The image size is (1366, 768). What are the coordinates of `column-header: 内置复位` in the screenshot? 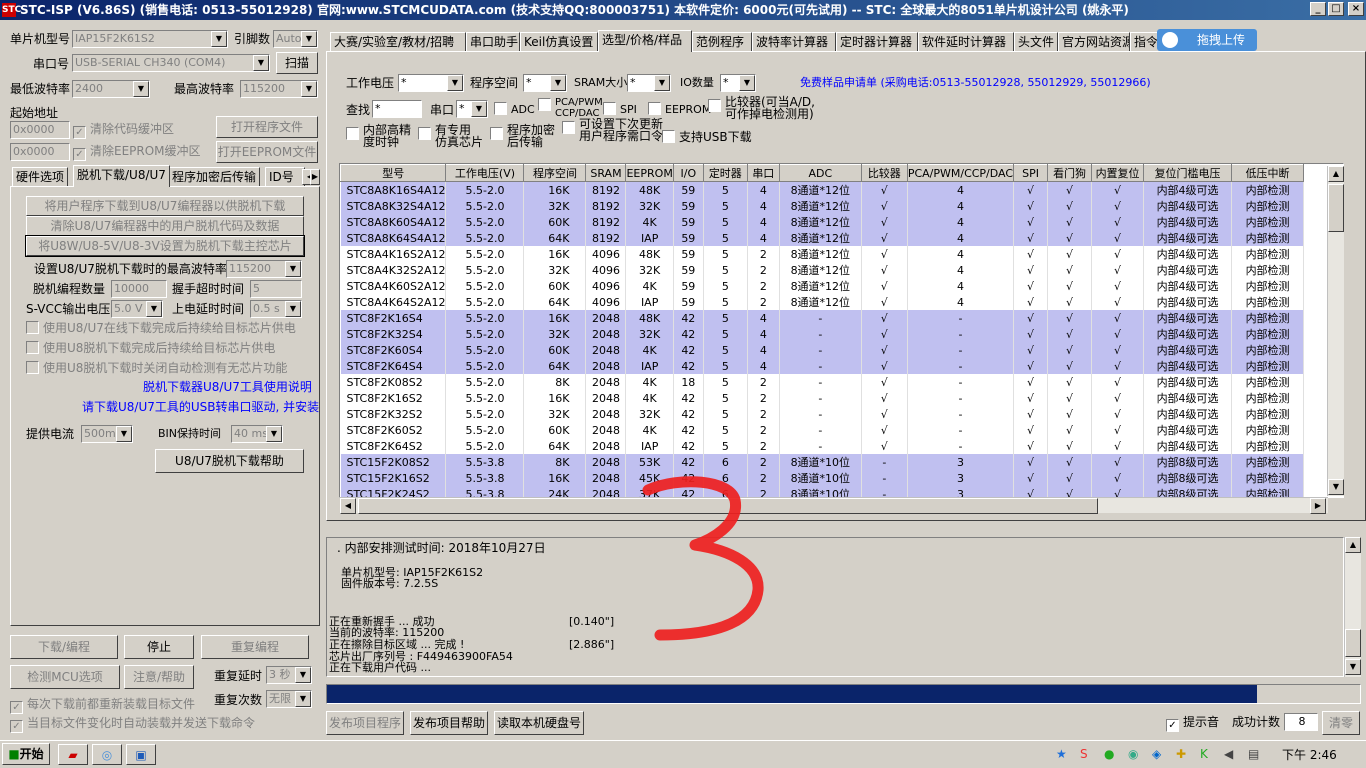 It's located at (1118, 173).